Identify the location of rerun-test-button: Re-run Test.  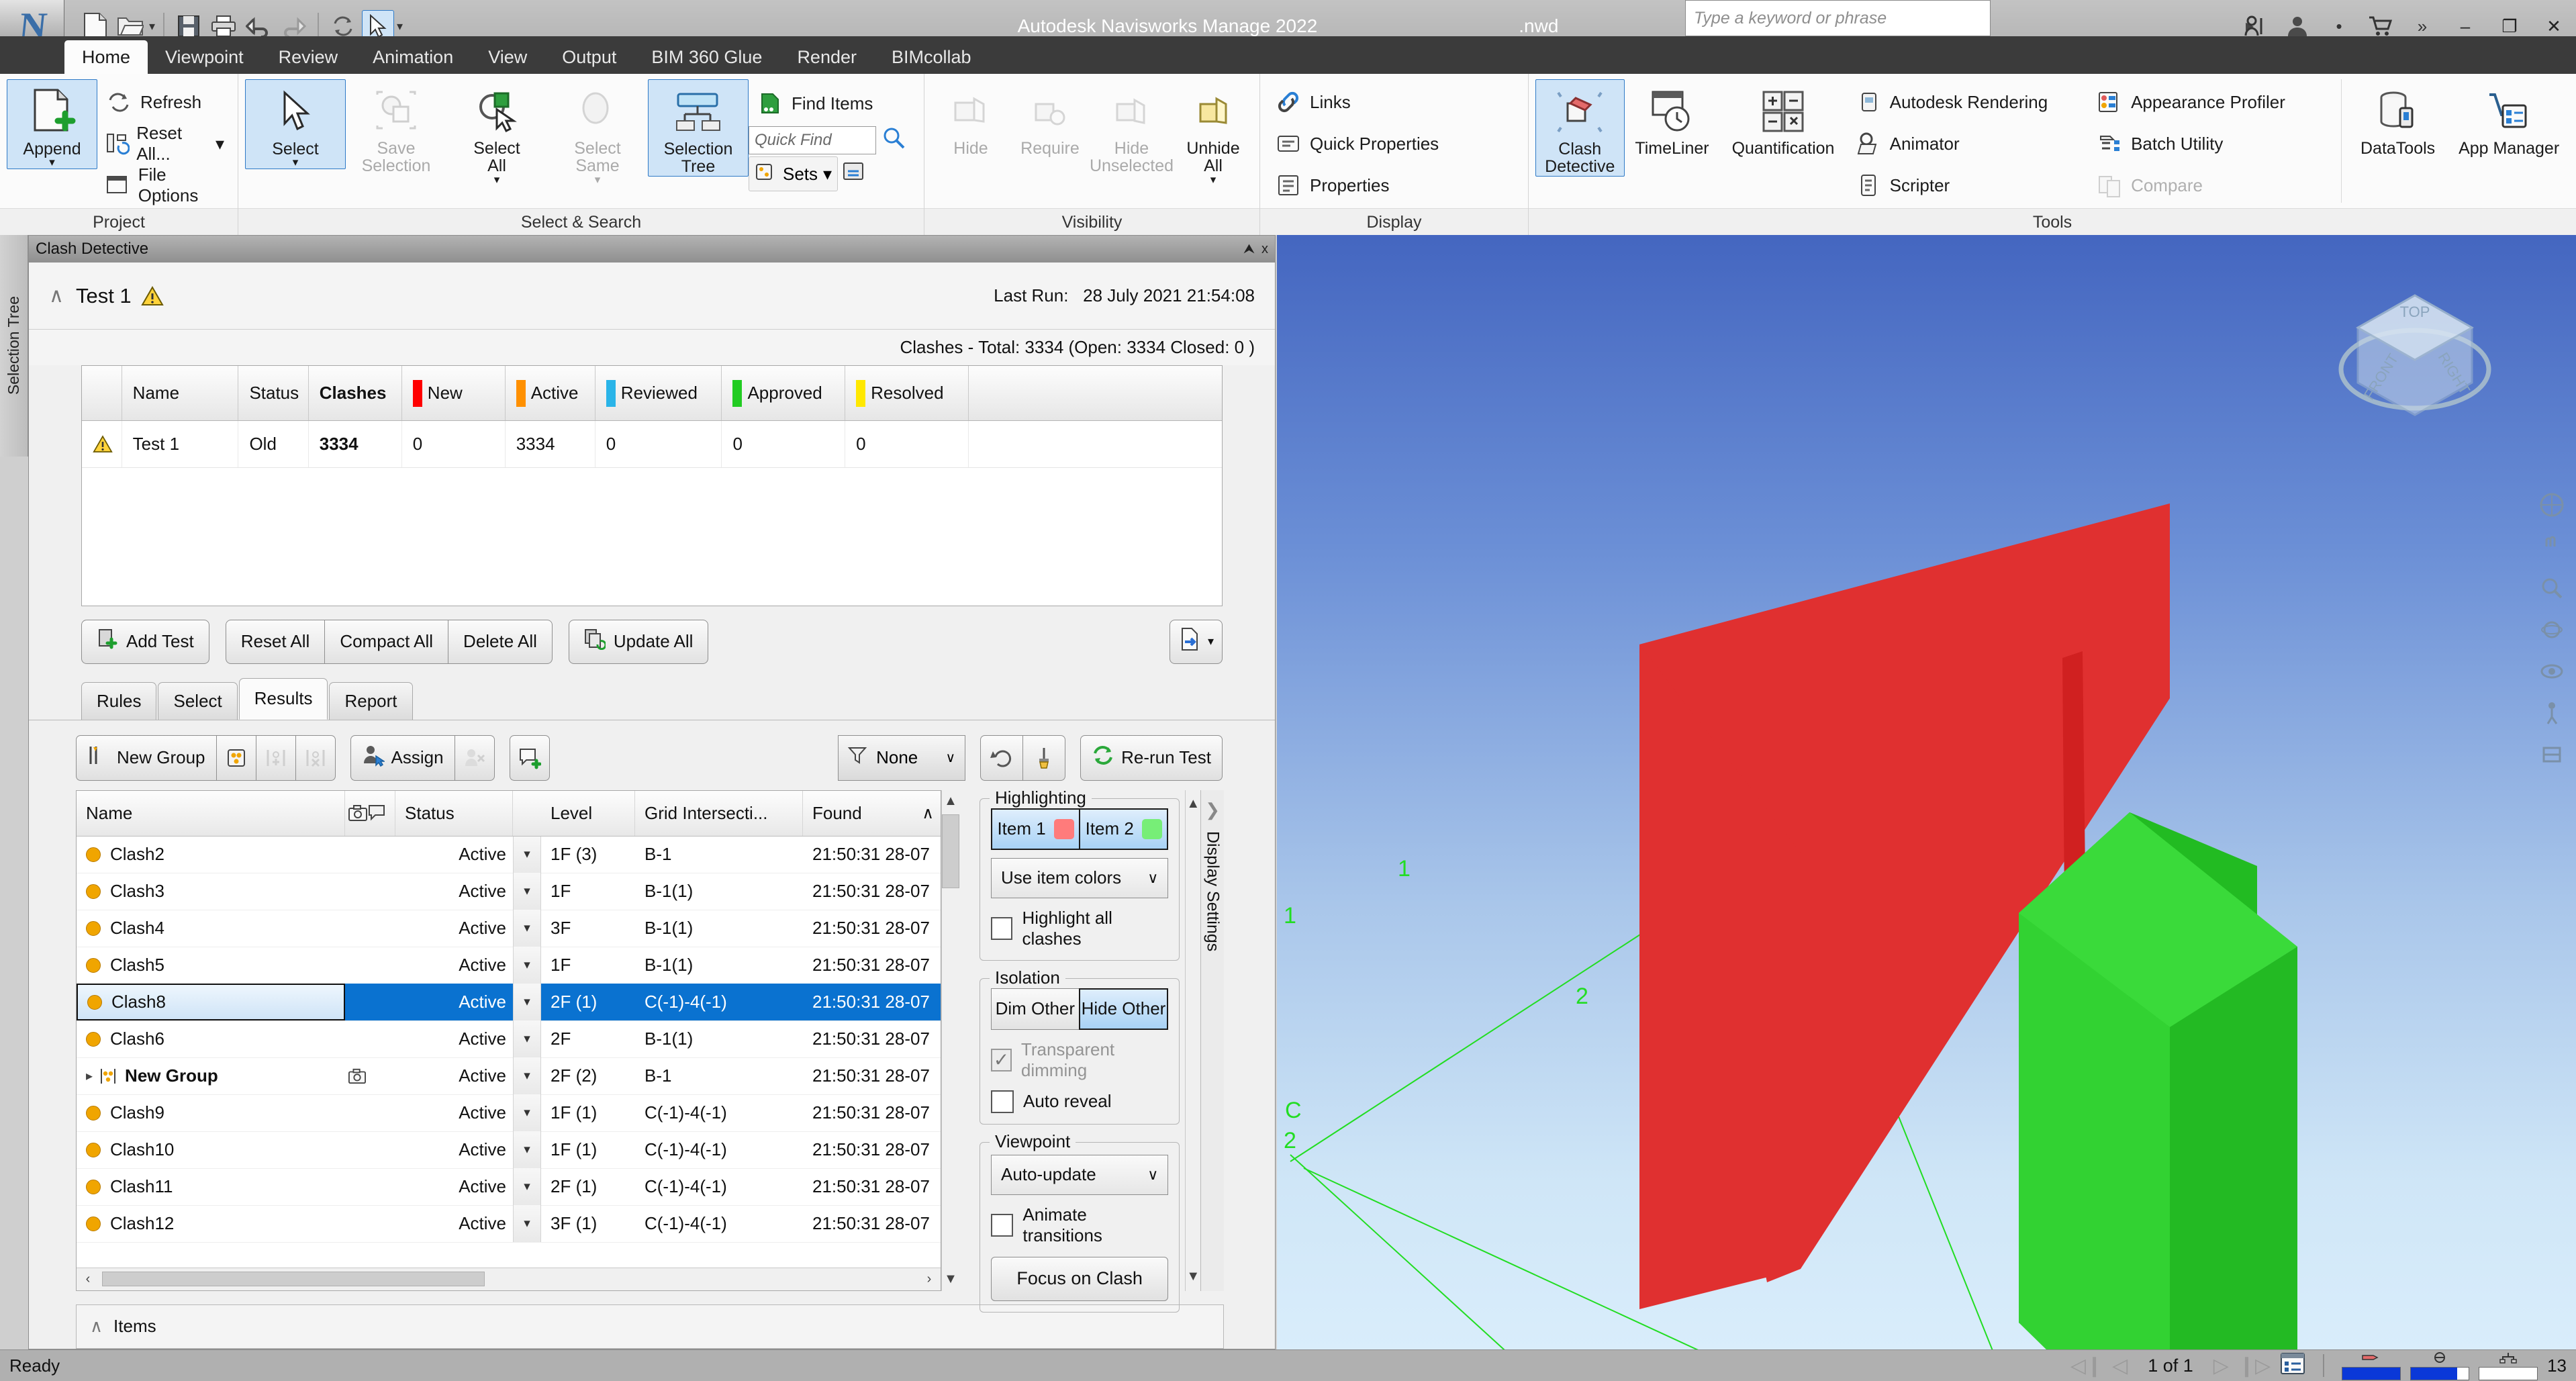
(1151, 757).